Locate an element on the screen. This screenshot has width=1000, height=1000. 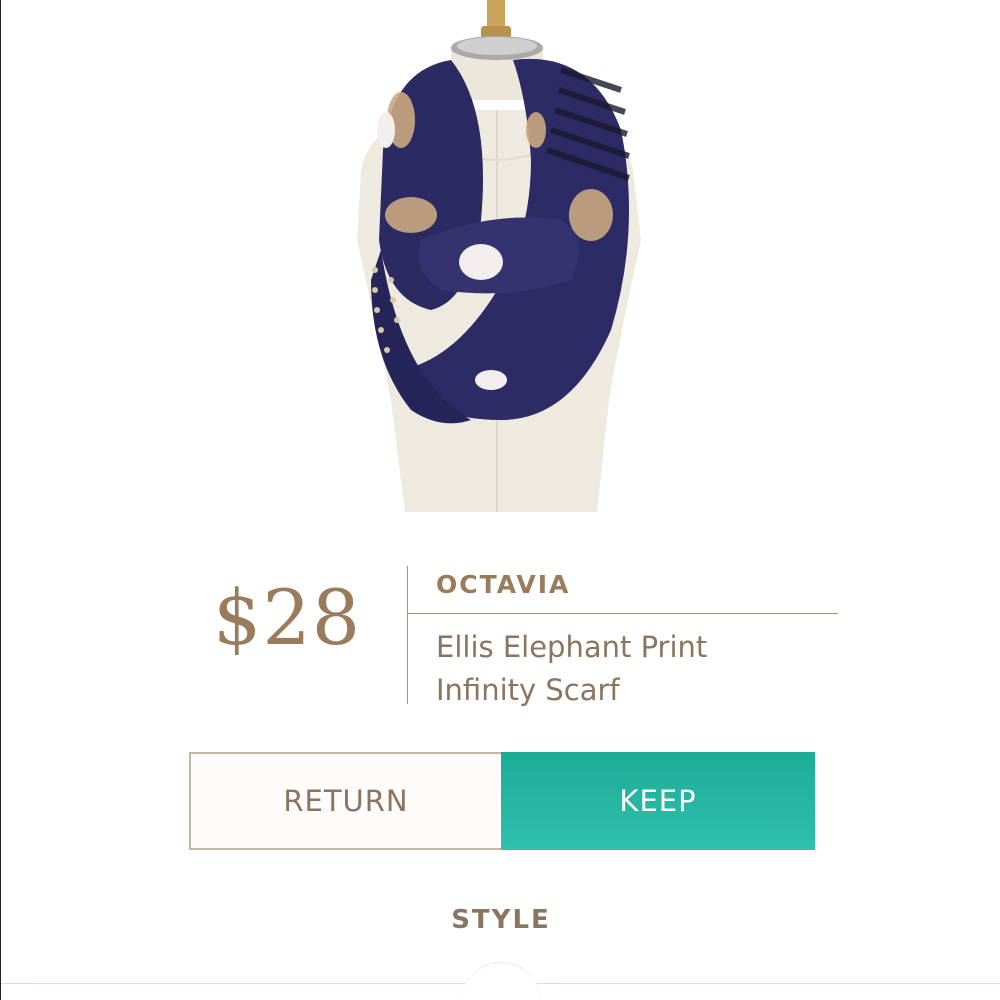
scroll-indicator is located at coordinates (501, 981).